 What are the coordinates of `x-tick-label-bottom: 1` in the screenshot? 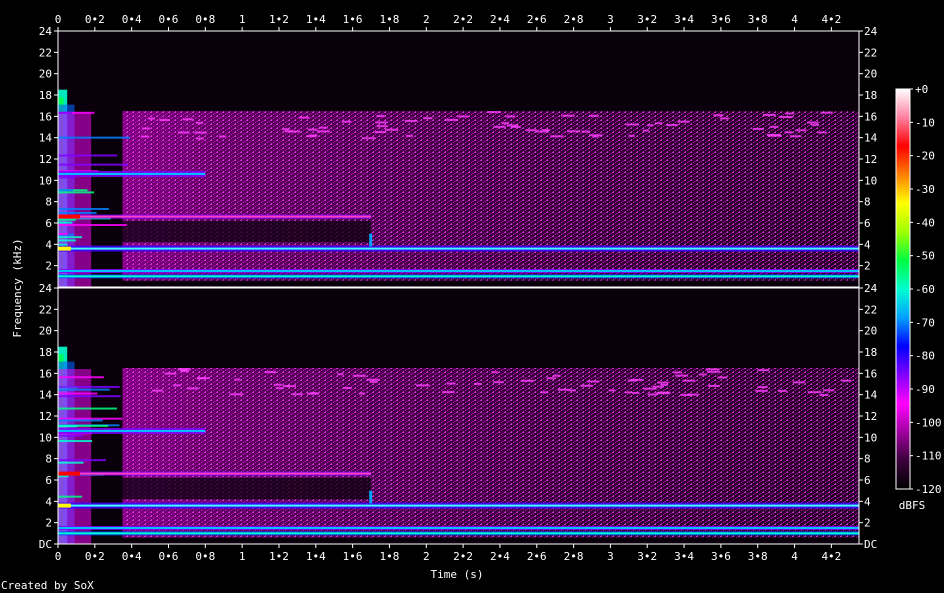 It's located at (242, 556).